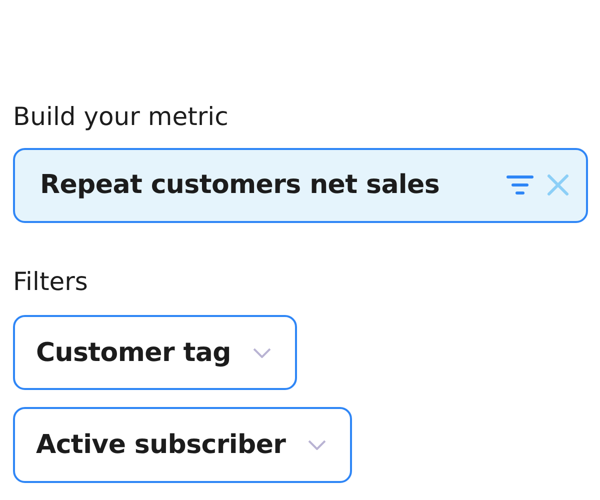  What do you see at coordinates (155, 352) in the screenshot?
I see `filter-dropdown: Customer tag` at bounding box center [155, 352].